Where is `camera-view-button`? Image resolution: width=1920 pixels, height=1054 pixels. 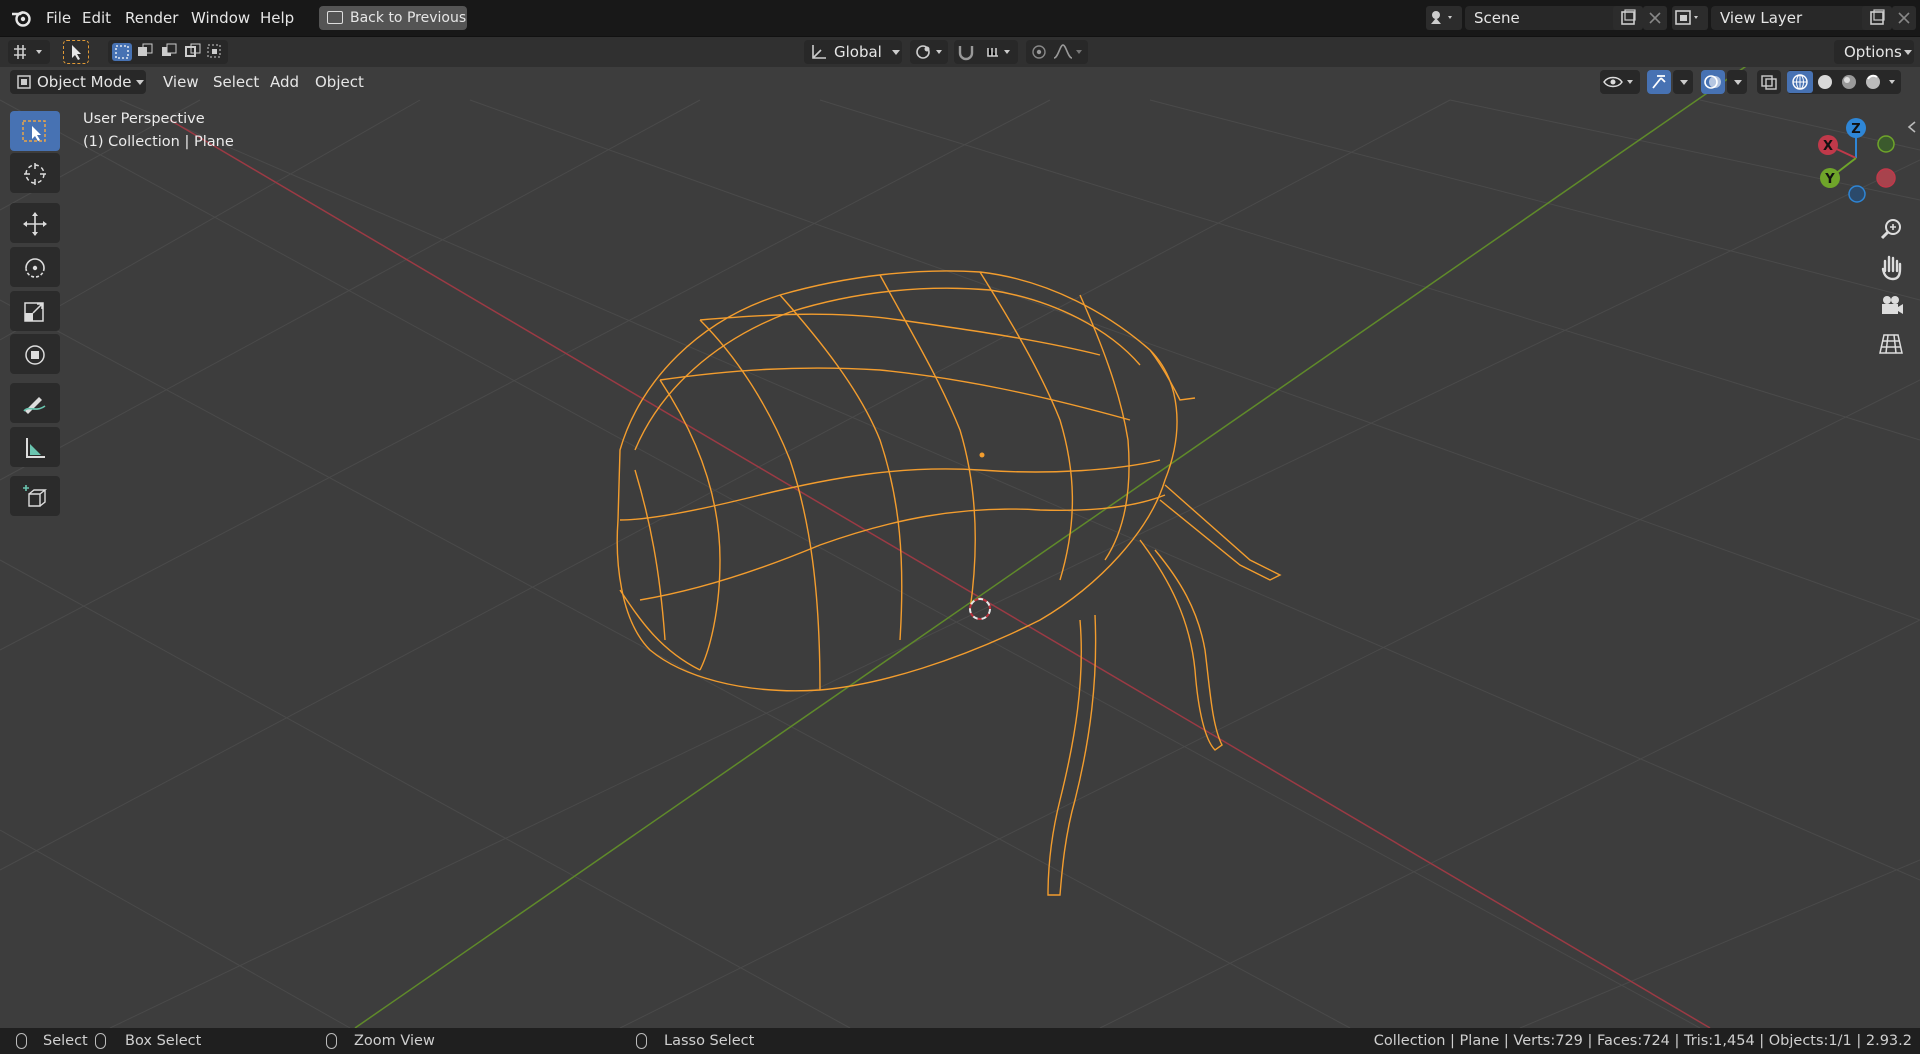
camera-view-button is located at coordinates (1891, 306).